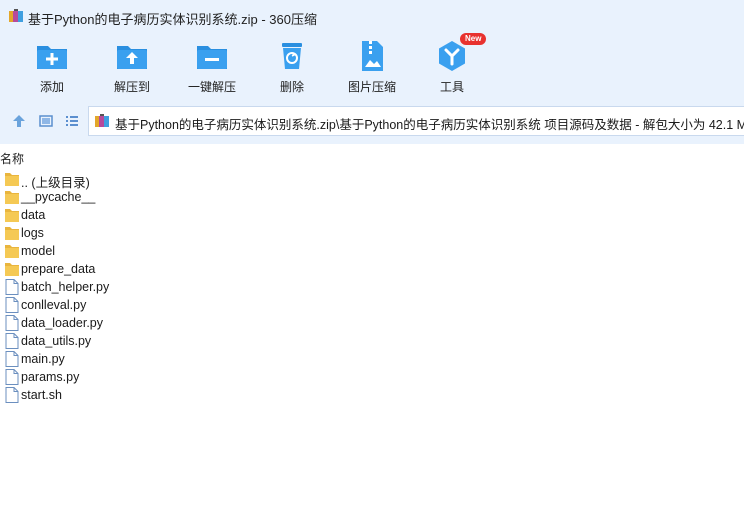  I want to click on file-row: data_utils.py, so click(103, 341).